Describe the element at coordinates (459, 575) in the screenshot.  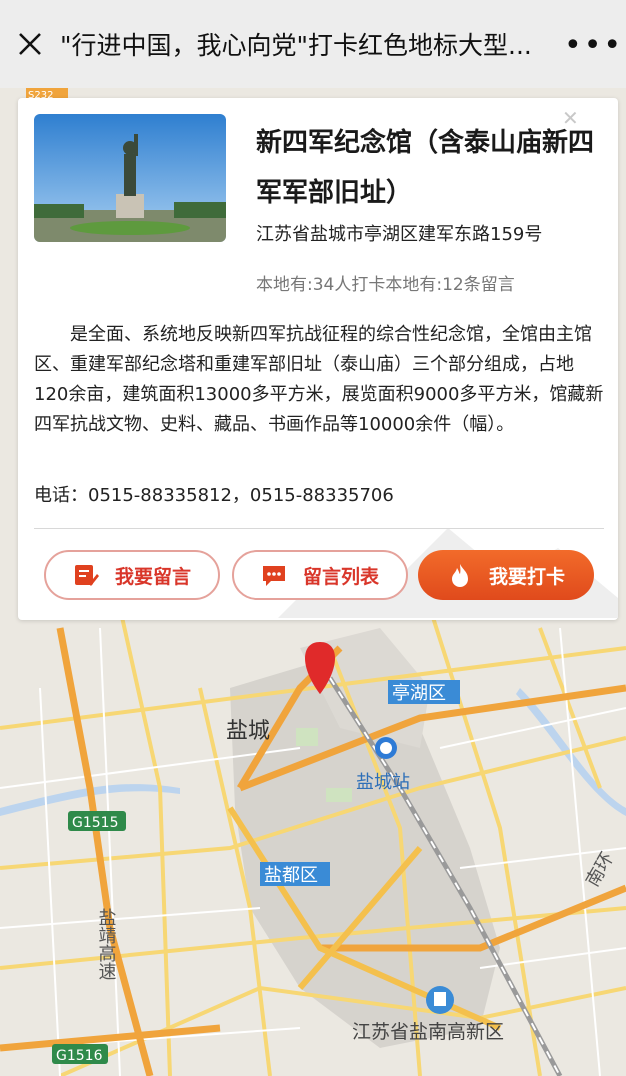
I see `flame-icon` at that location.